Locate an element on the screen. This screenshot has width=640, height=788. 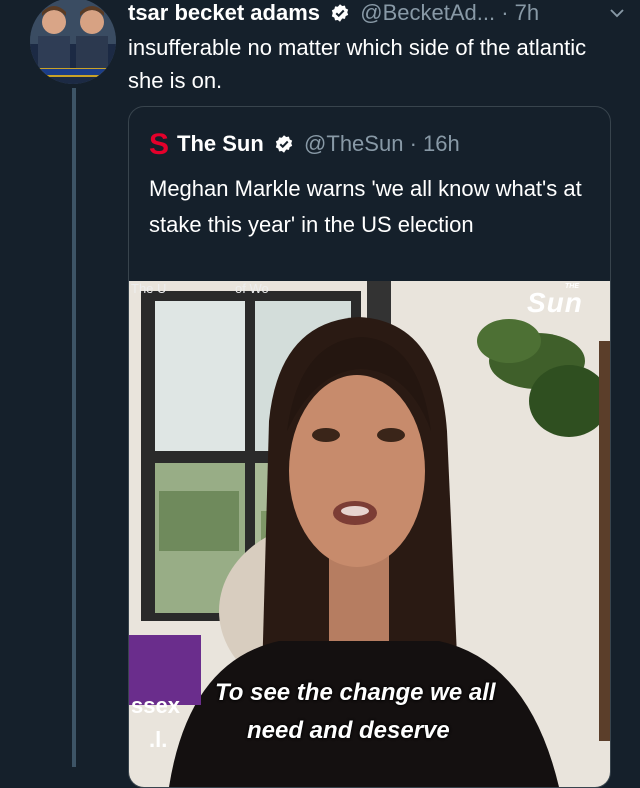
quoted-header: S The Sun @TheSun · 16h is located at coordinates (304, 144).